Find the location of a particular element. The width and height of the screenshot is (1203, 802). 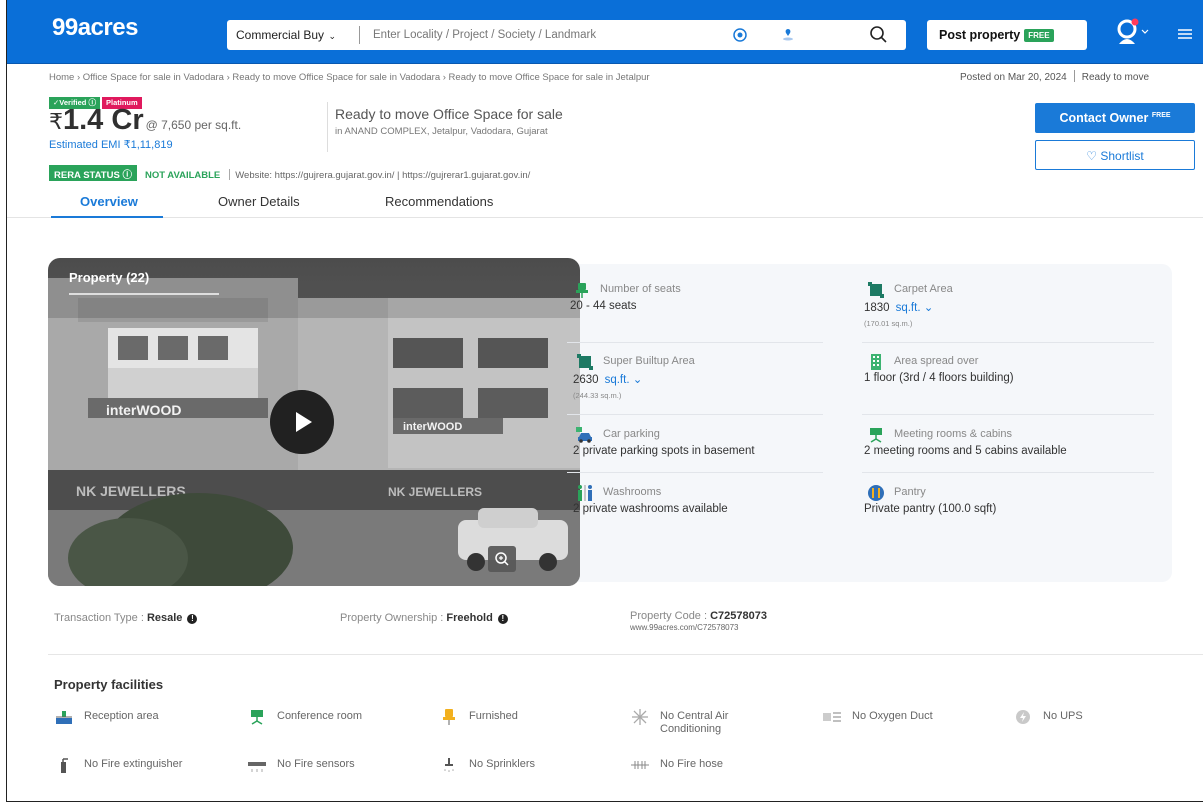

oxygen-duct-off-icon is located at coordinates (832, 717).